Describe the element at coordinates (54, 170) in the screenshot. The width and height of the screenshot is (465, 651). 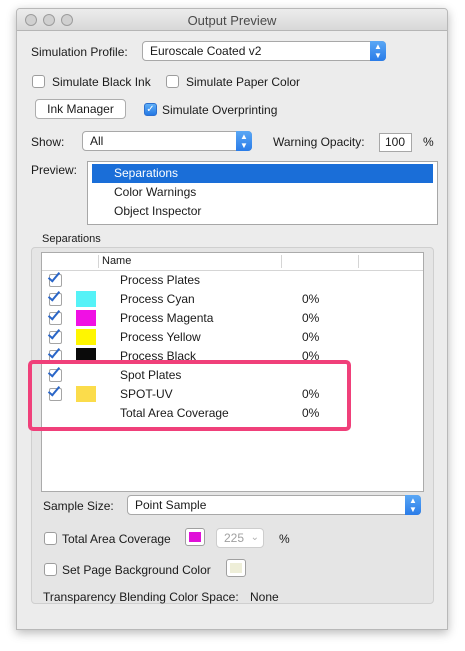
I see `preview-label: Preview:` at that location.